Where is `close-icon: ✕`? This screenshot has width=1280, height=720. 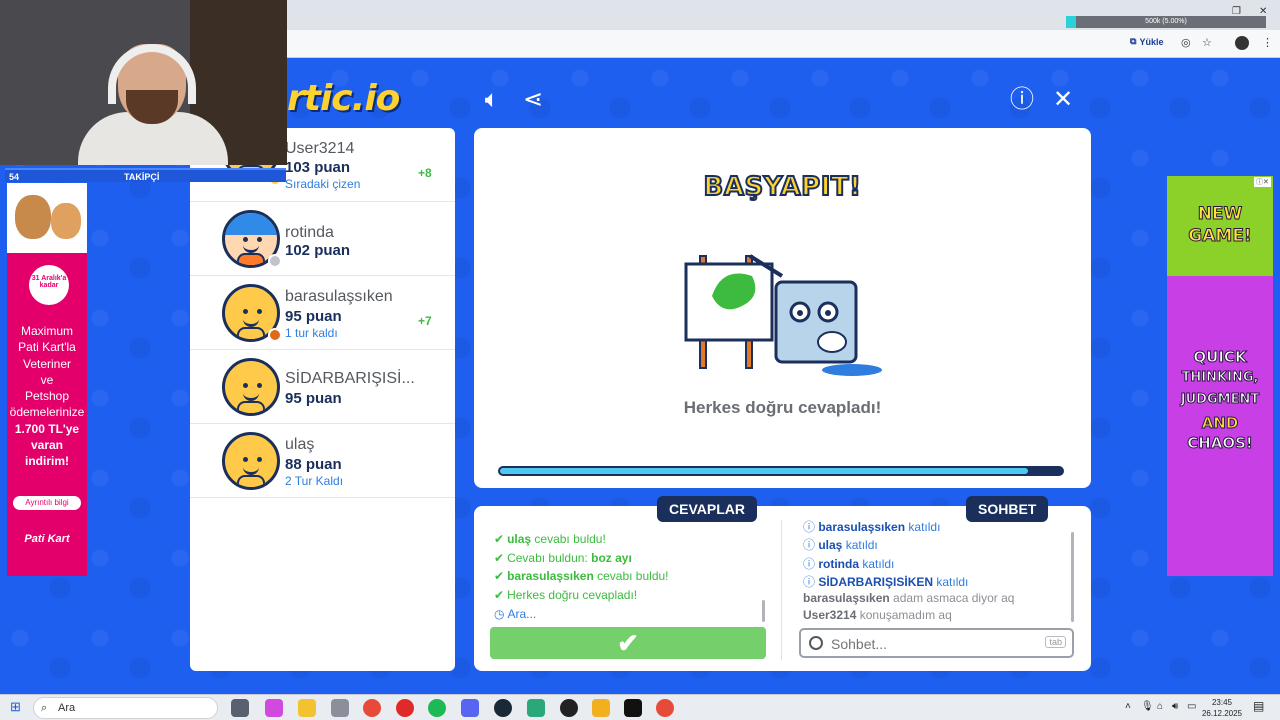
close-icon: ✕ is located at coordinates (1063, 100).